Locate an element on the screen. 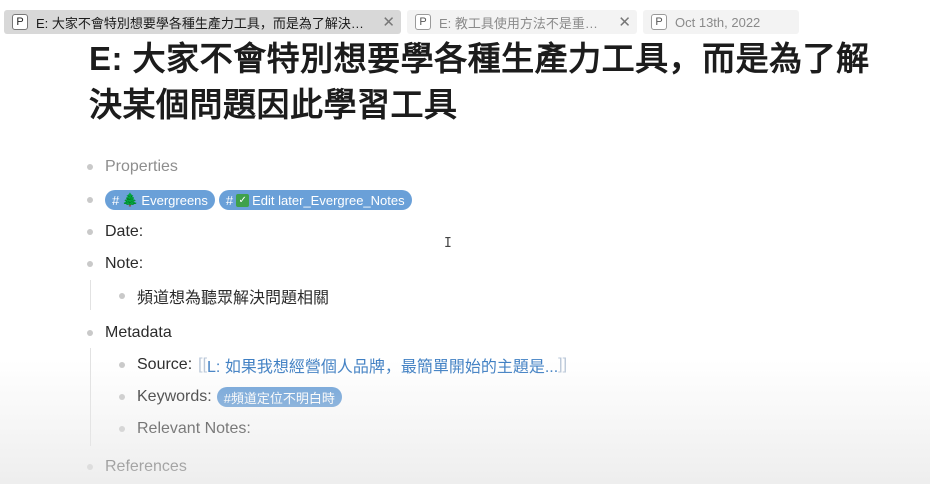  tag-evergreens: # 🌲 Evergreens is located at coordinates (160, 200).